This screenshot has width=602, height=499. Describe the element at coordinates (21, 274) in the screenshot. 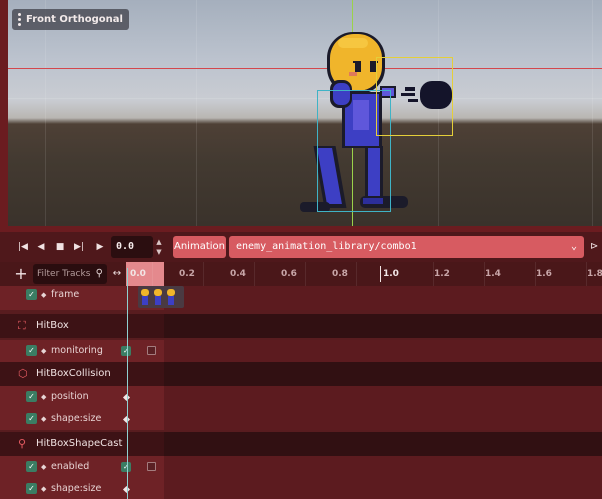

I see `add-track-button: +` at that location.